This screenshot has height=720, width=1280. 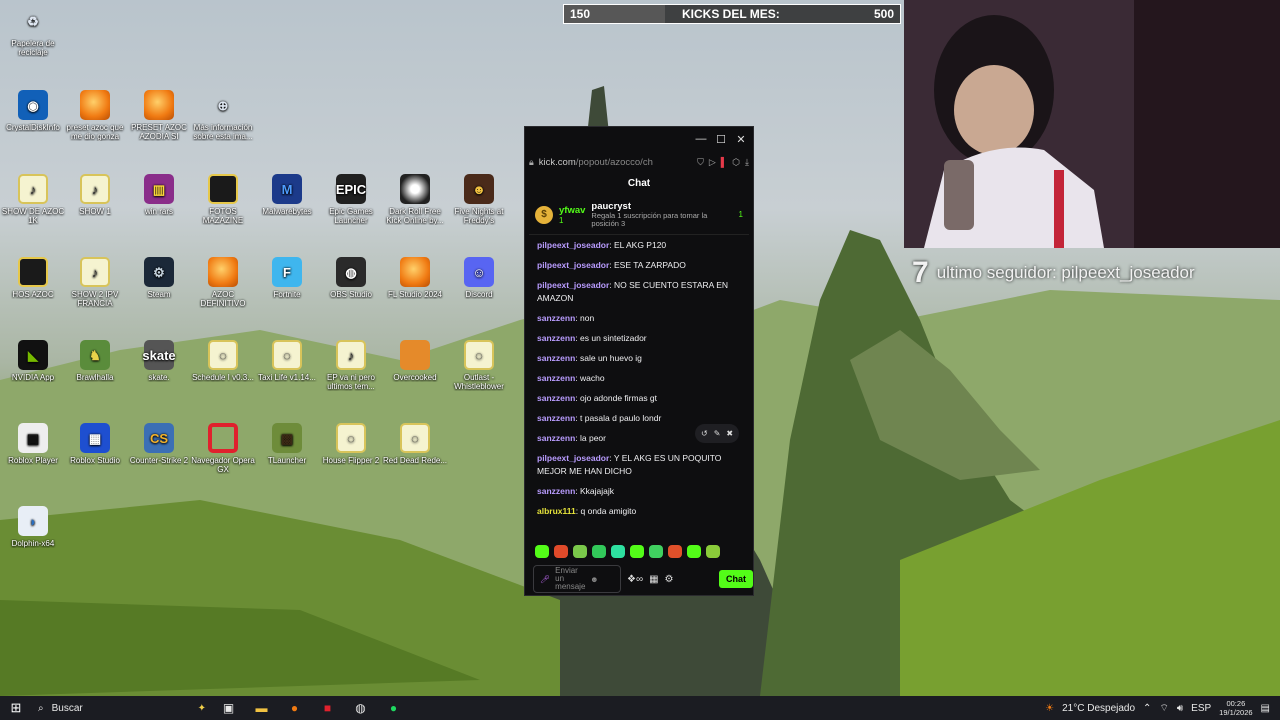 What do you see at coordinates (545, 579) in the screenshot?
I see `microphone-icon: 🎤︎` at bounding box center [545, 579].